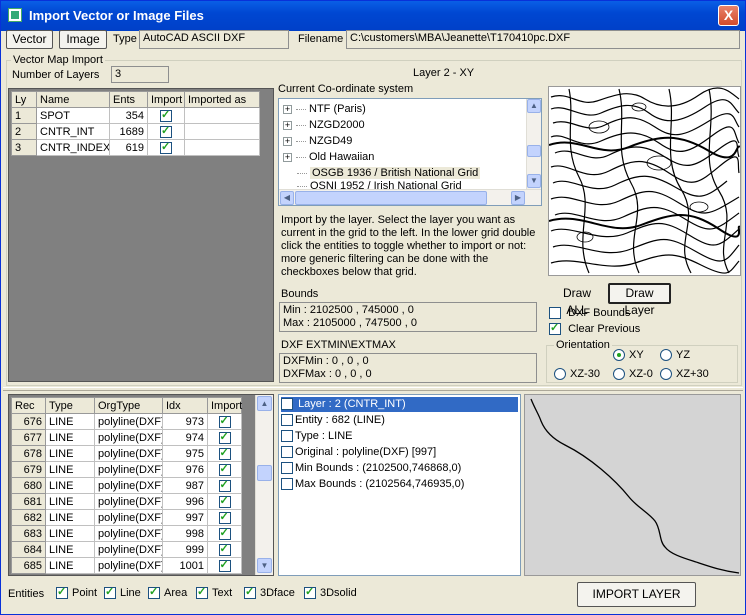 Image resolution: width=746 pixels, height=615 pixels. Describe the element at coordinates (126, 549) in the screenshot. I see `entity-row: 684 LINE polyline(DXF) 999` at that location.